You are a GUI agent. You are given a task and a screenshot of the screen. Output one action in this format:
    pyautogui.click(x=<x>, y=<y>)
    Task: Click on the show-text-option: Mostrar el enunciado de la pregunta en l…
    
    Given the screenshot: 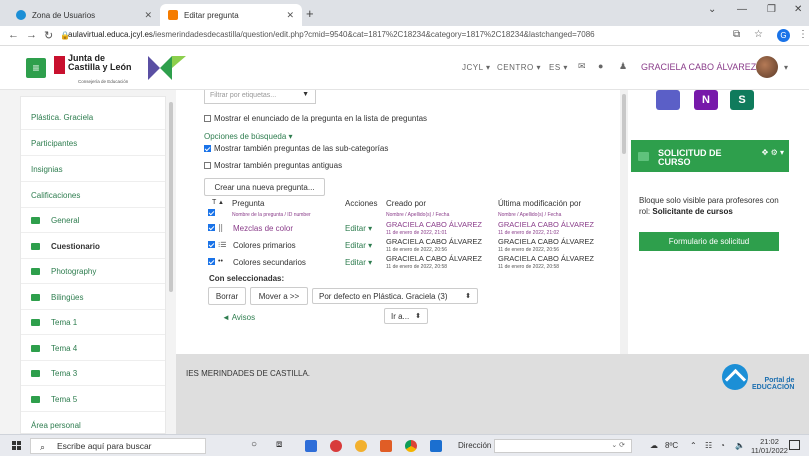 What is the action you would take?
    pyautogui.click(x=315, y=118)
    